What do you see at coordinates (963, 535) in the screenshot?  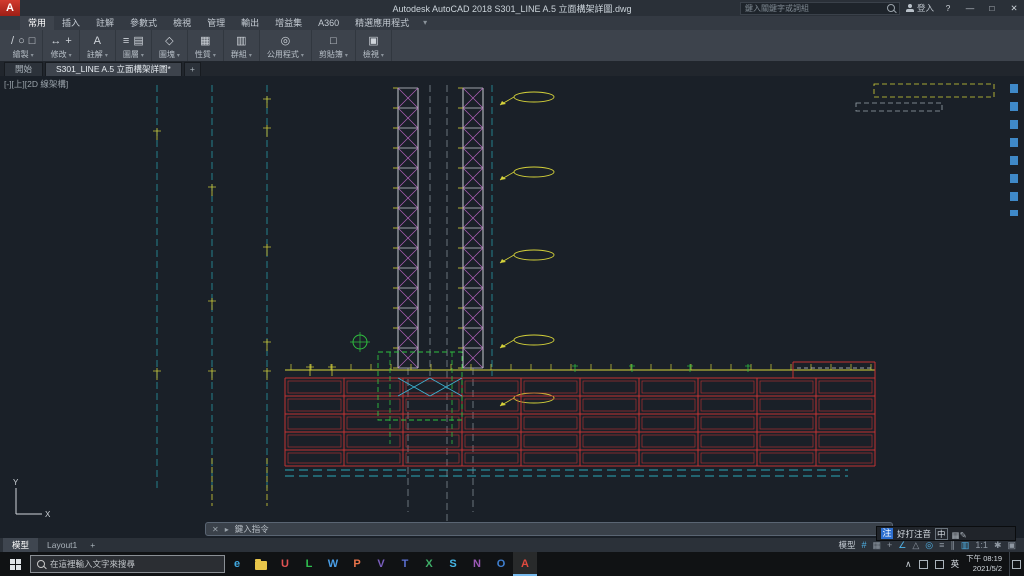 I see `ime-tool-icon: ✎` at bounding box center [963, 535].